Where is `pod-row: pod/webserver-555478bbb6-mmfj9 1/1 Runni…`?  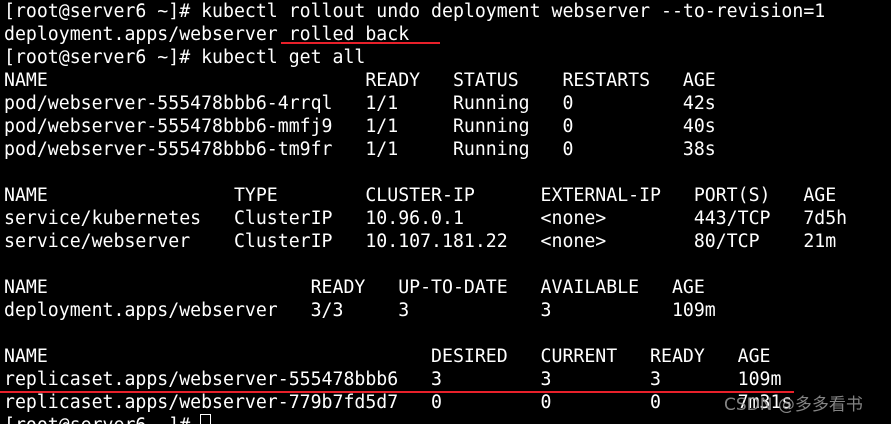
pod-row: pod/webserver-555478bbb6-mmfj9 1/1 Runni… is located at coordinates (360, 126).